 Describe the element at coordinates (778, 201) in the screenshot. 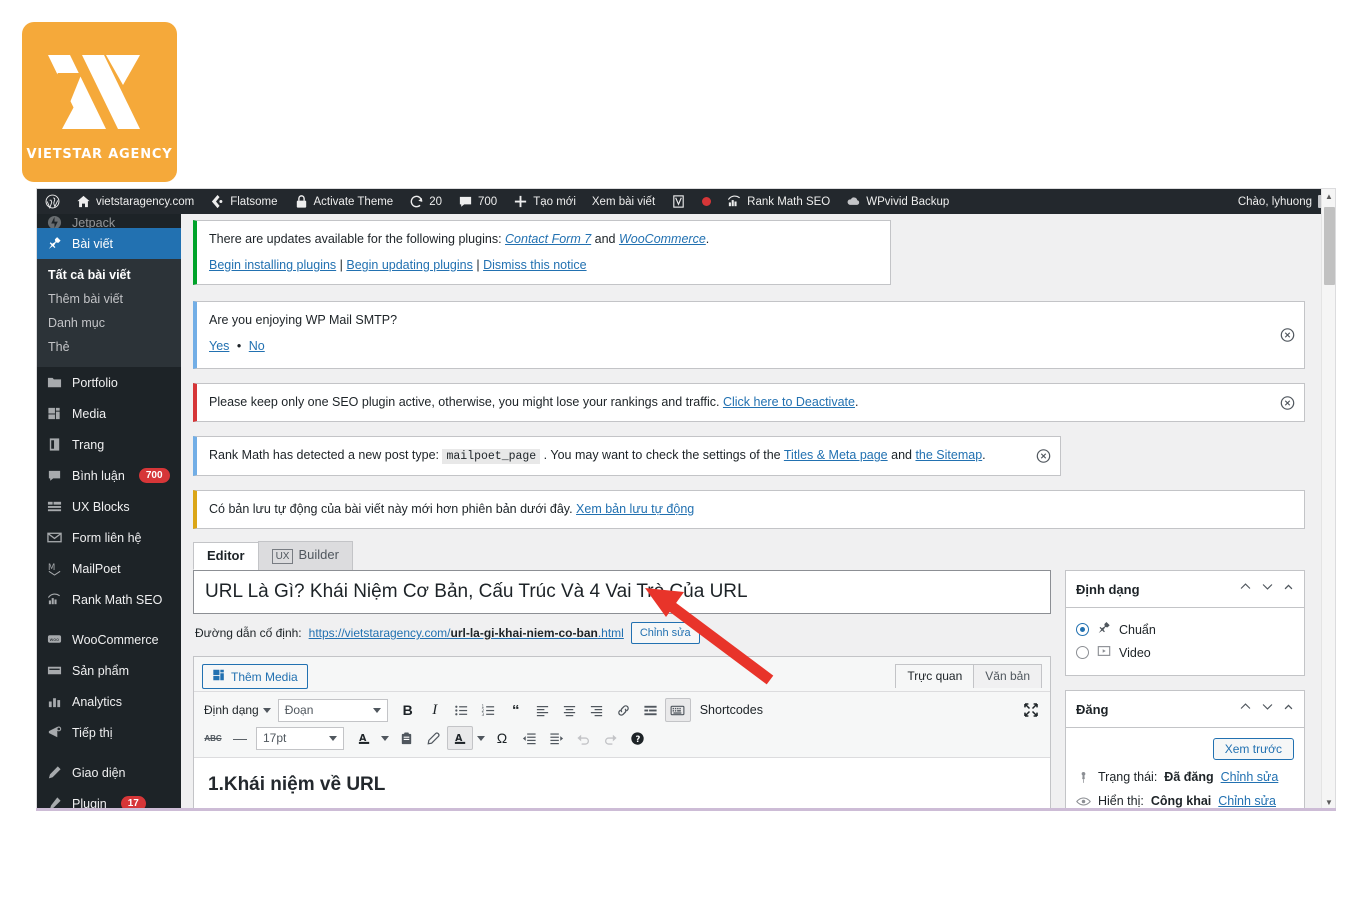

I see `adminbar-rank-math: Rank Math SEO` at that location.